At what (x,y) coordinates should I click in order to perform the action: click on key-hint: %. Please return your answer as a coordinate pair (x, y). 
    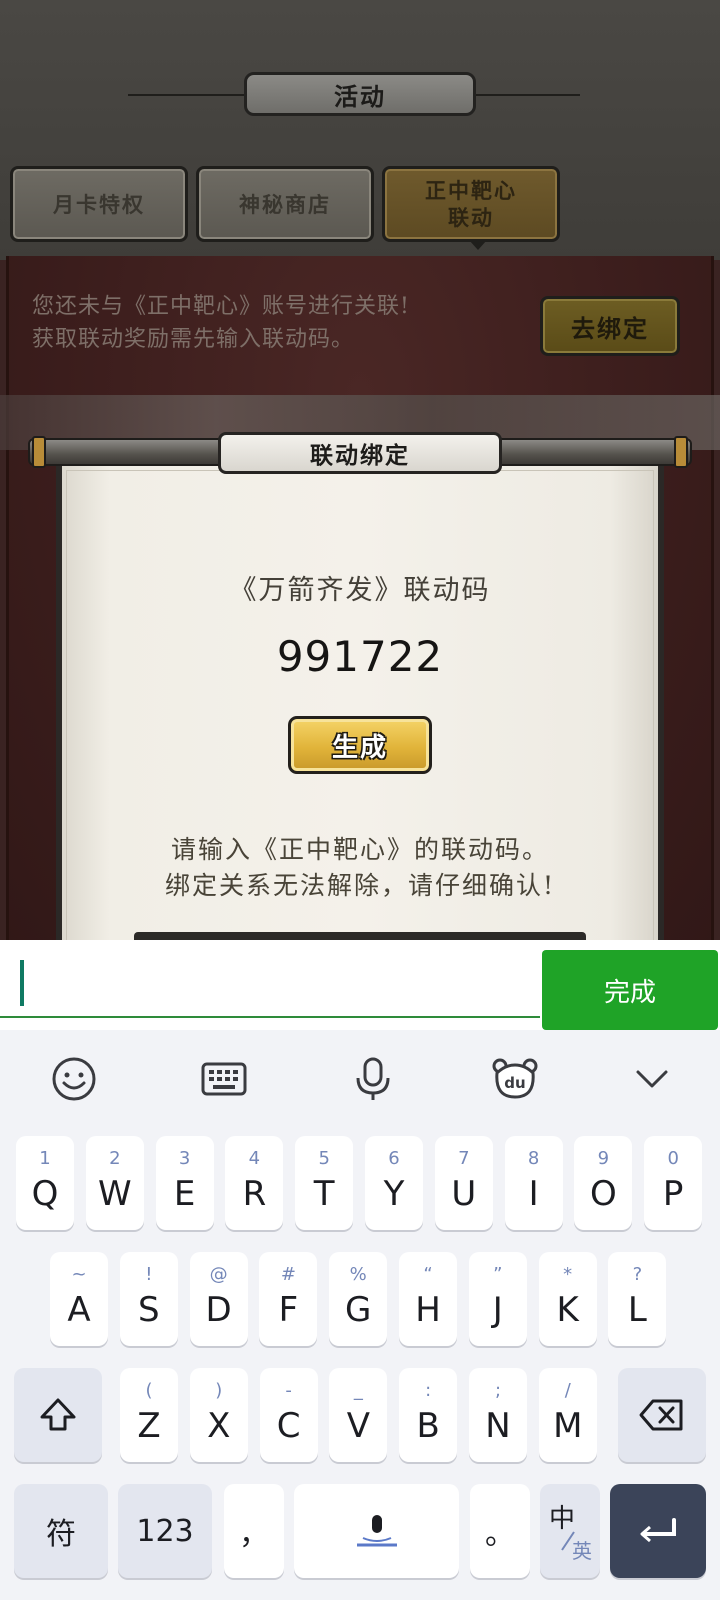
    Looking at the image, I should click on (358, 1274).